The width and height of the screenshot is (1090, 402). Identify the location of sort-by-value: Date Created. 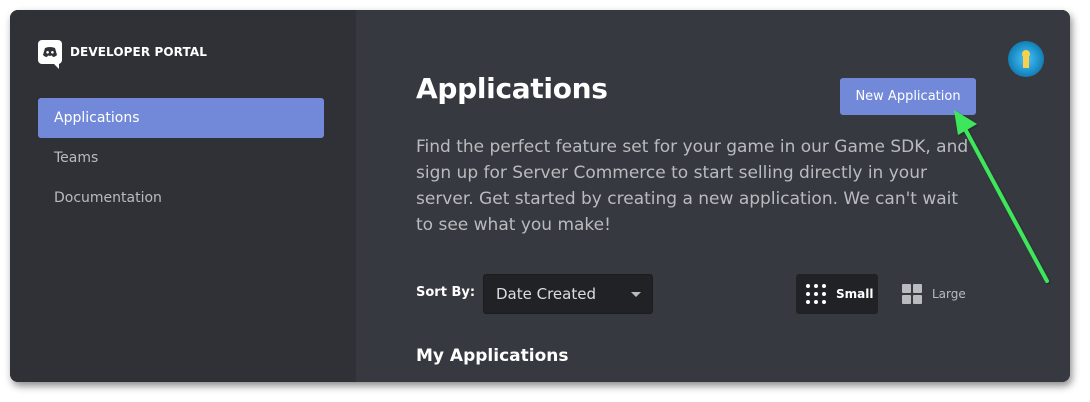
(546, 294).